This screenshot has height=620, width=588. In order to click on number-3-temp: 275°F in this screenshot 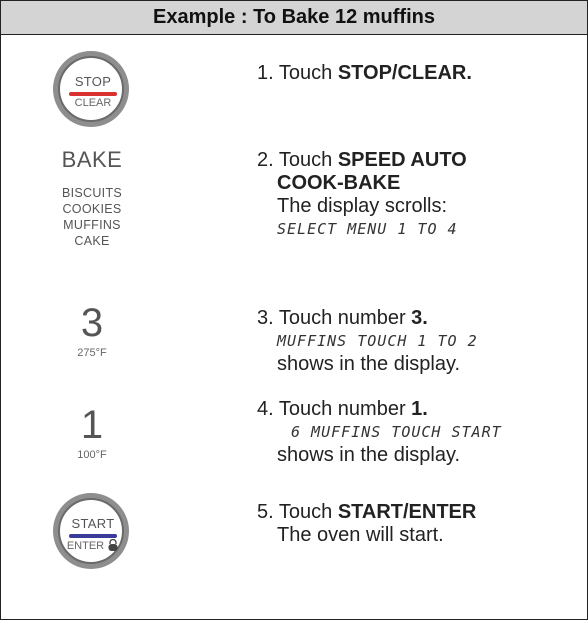, I will do `click(92, 353)`.